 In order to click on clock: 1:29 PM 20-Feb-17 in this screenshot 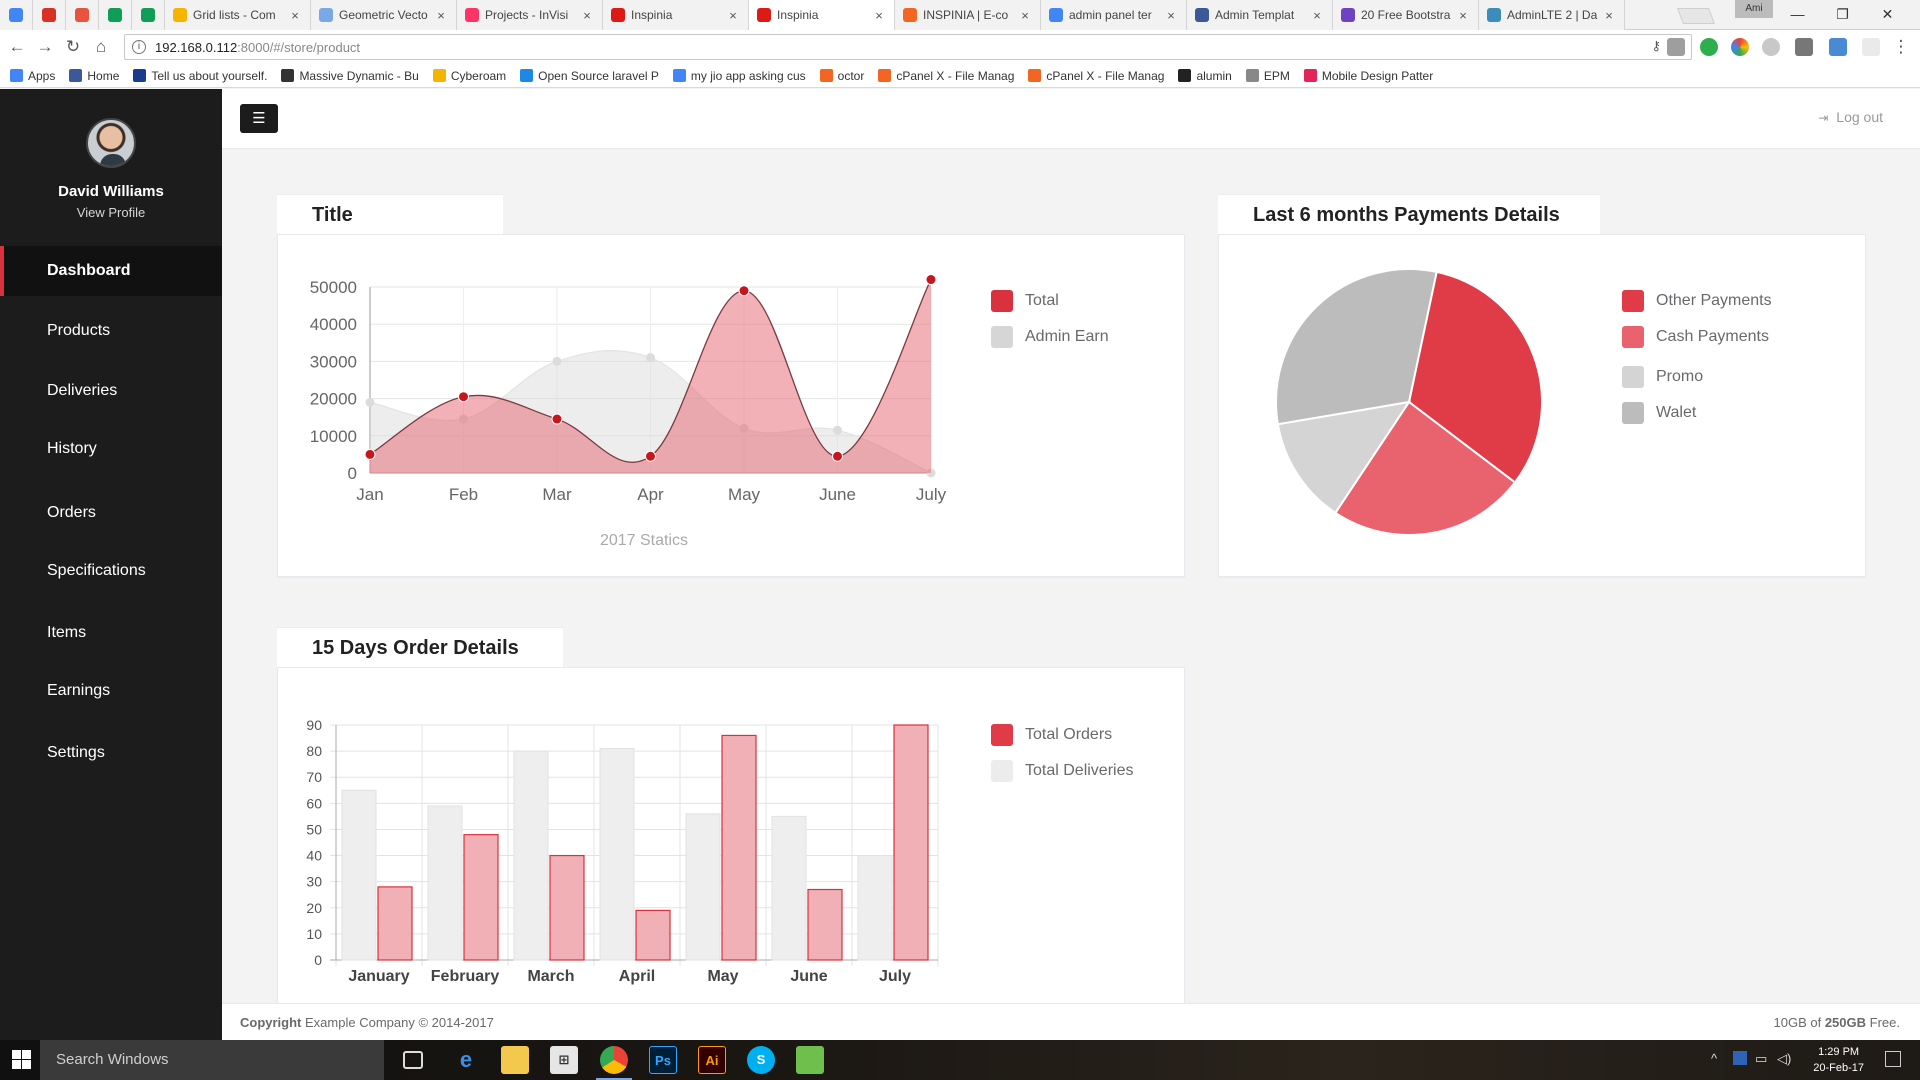, I will do `click(1838, 1060)`.